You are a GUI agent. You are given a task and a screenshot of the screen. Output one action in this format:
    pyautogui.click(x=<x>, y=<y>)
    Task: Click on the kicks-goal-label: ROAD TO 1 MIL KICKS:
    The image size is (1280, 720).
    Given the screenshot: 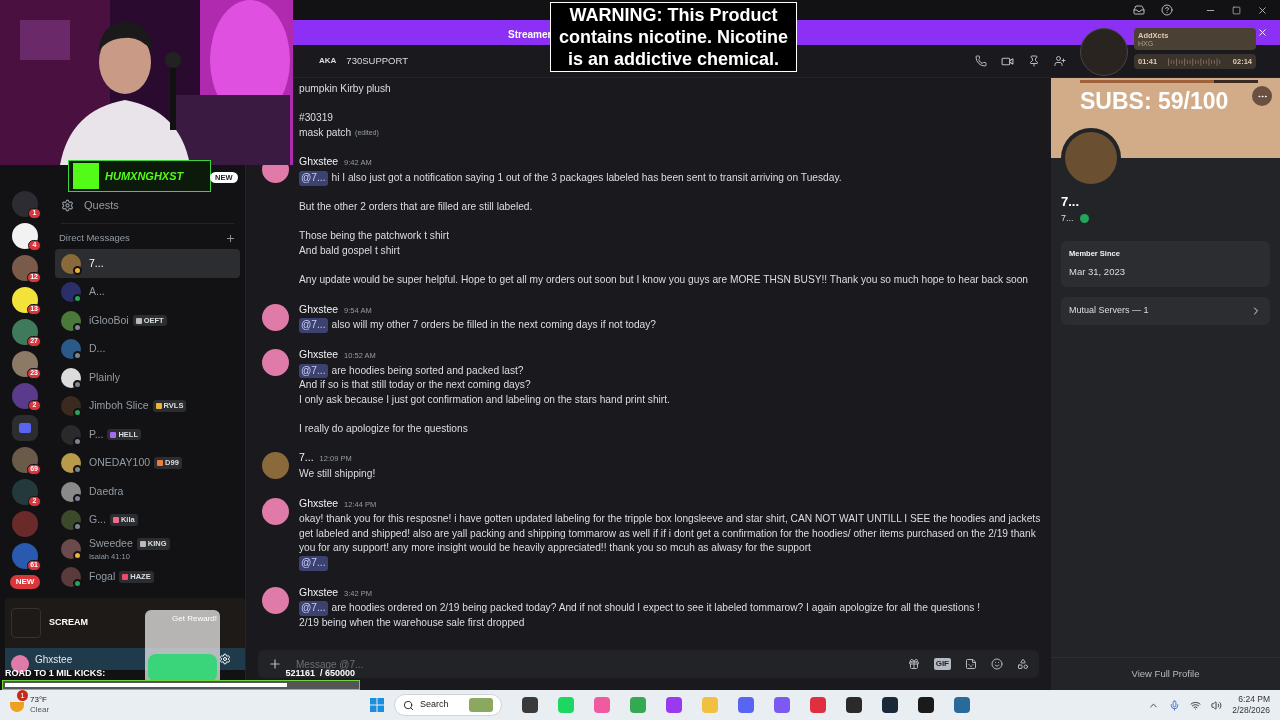 What is the action you would take?
    pyautogui.click(x=55, y=673)
    